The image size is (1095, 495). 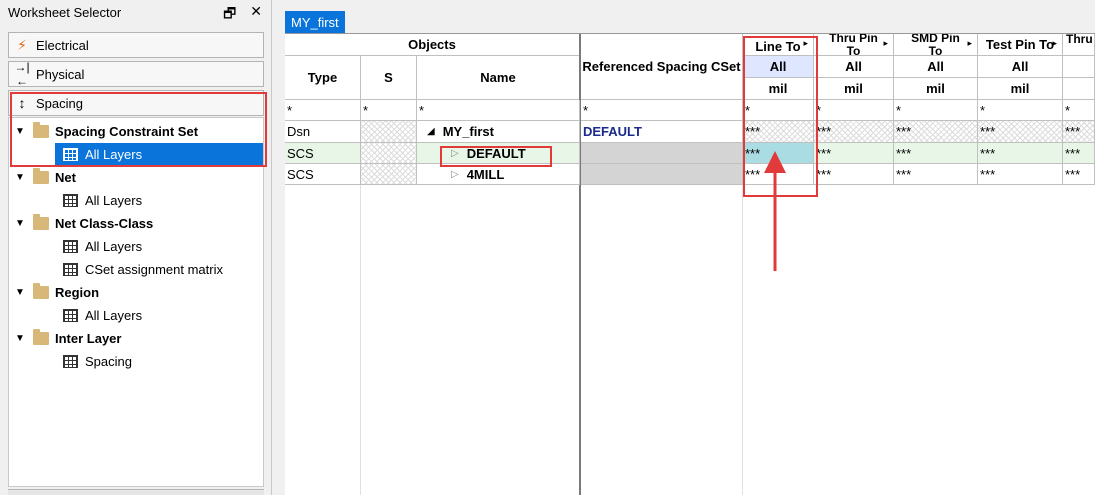 I want to click on row-0-ref: DEFAULT, so click(x=662, y=132).